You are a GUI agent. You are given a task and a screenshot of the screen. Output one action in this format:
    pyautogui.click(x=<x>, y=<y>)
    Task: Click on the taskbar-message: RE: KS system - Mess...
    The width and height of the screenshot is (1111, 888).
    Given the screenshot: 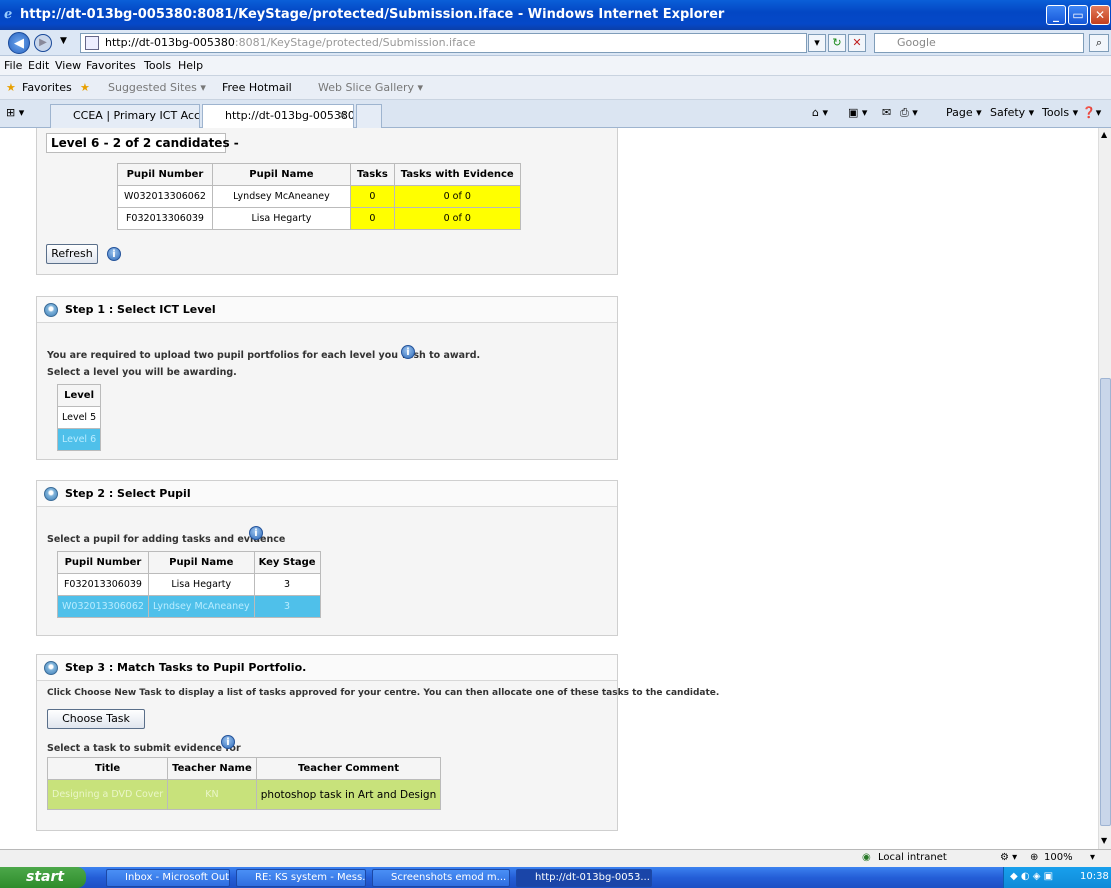 What is the action you would take?
    pyautogui.click(x=301, y=878)
    